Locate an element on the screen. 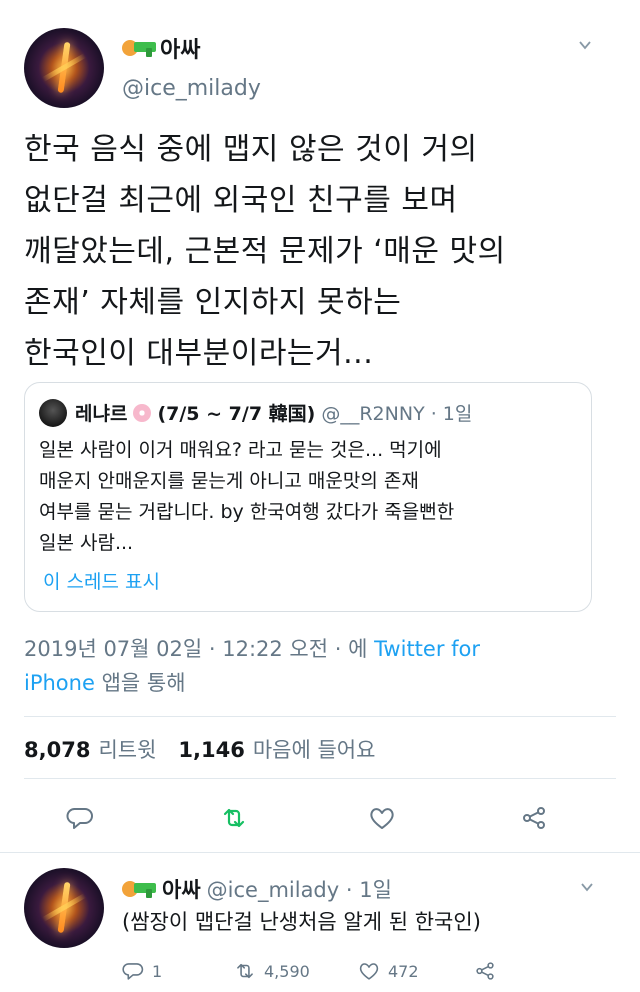 The image size is (640, 992). source-link-2: iPhone is located at coordinates (59, 683).